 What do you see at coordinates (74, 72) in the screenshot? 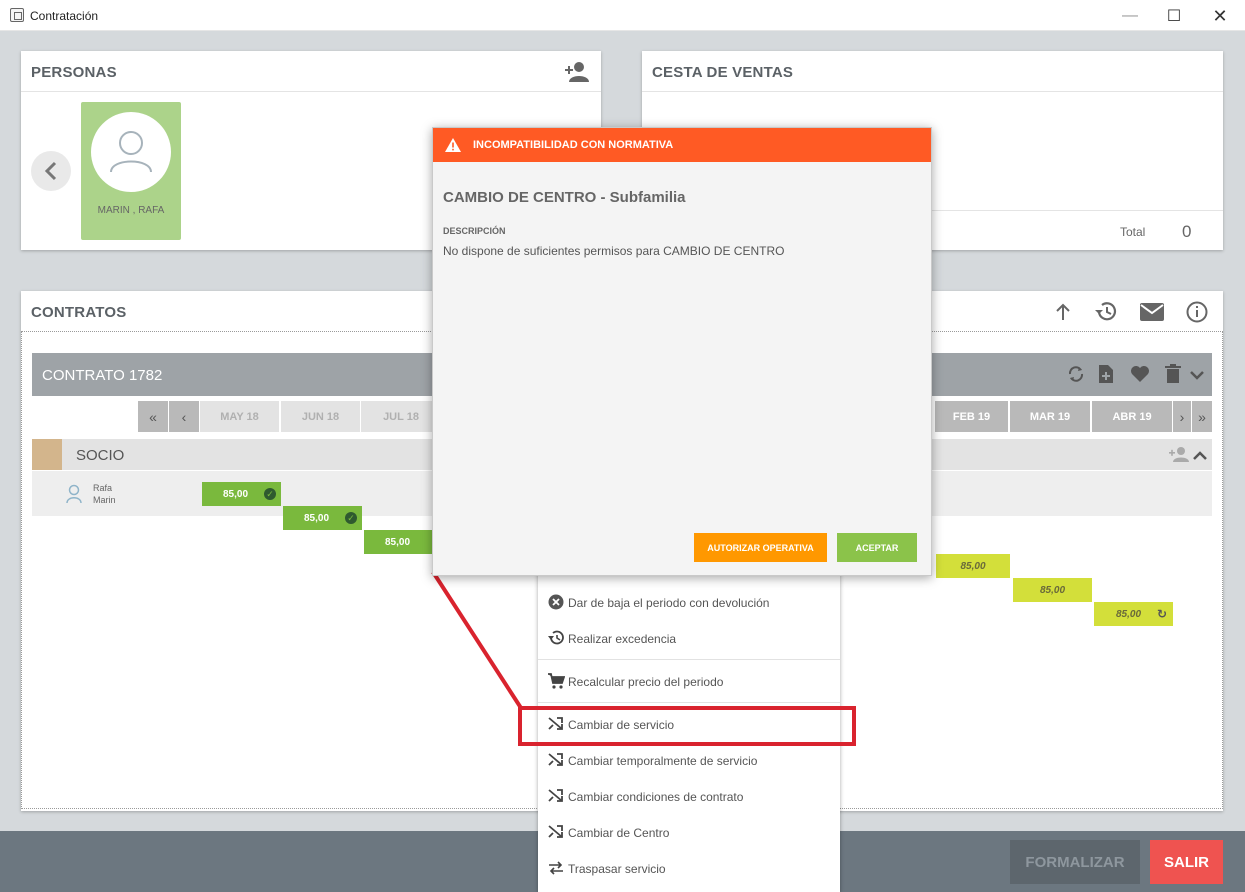
I see `personas-title: PERSONAS` at bounding box center [74, 72].